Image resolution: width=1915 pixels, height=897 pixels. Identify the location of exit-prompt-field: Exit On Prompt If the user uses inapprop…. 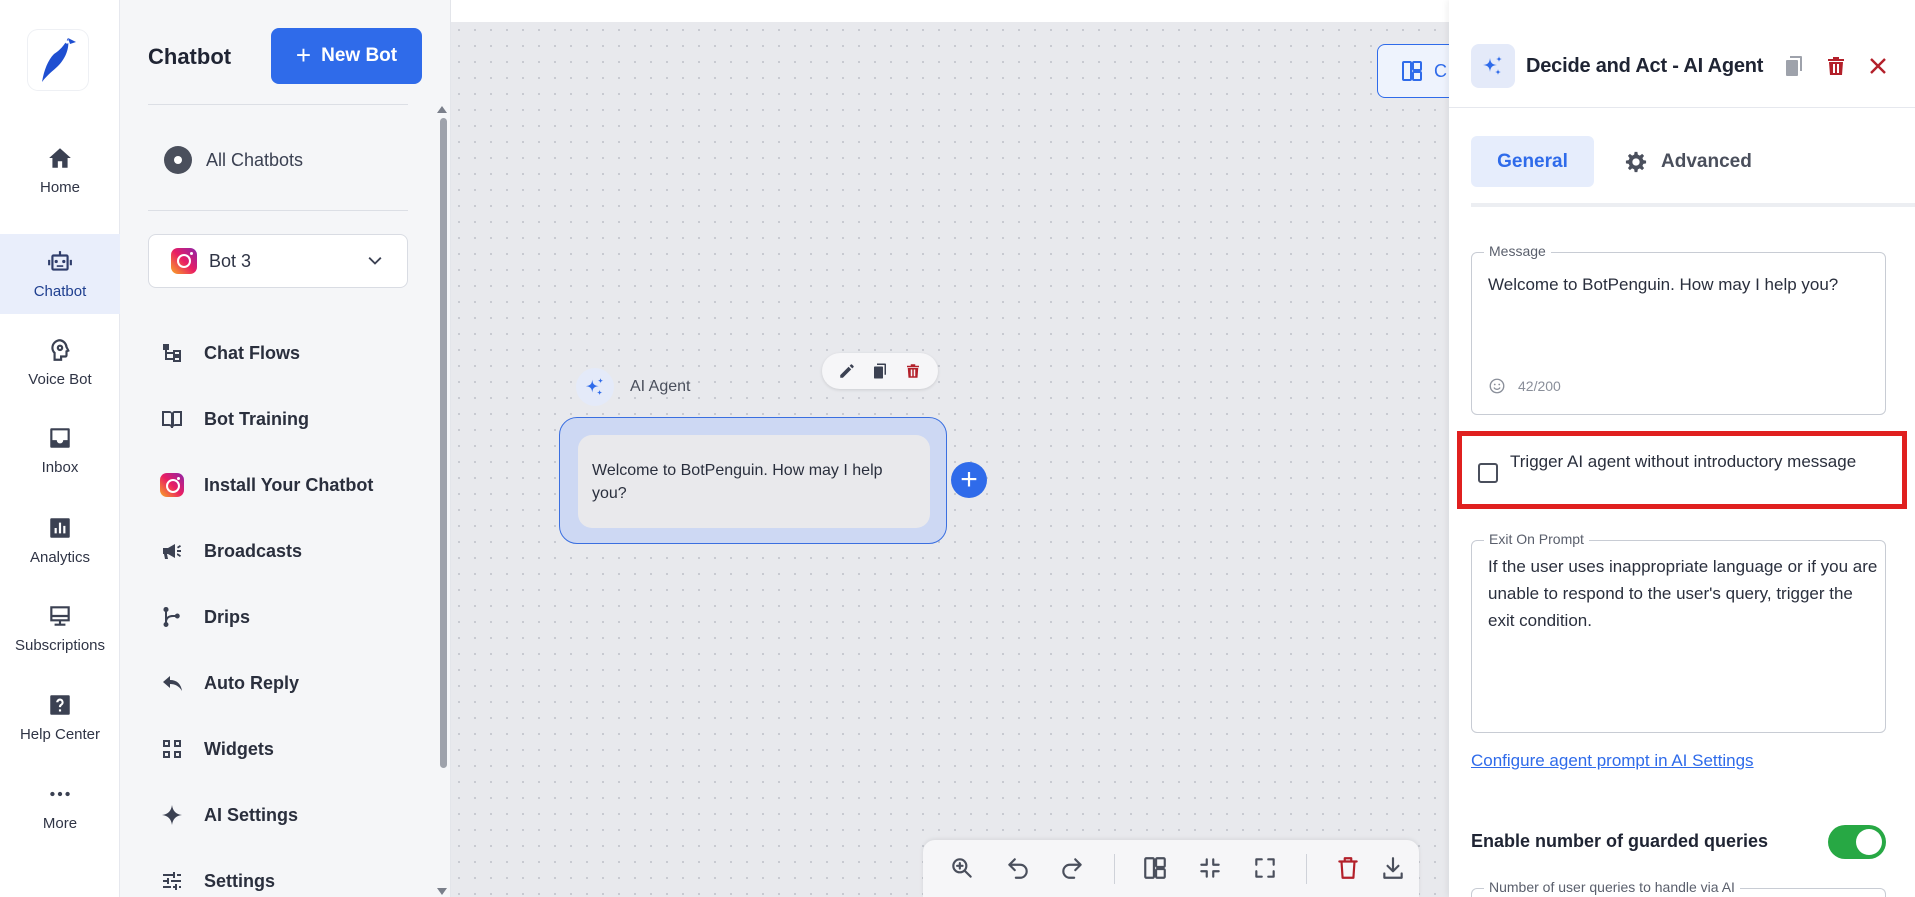
(1678, 632).